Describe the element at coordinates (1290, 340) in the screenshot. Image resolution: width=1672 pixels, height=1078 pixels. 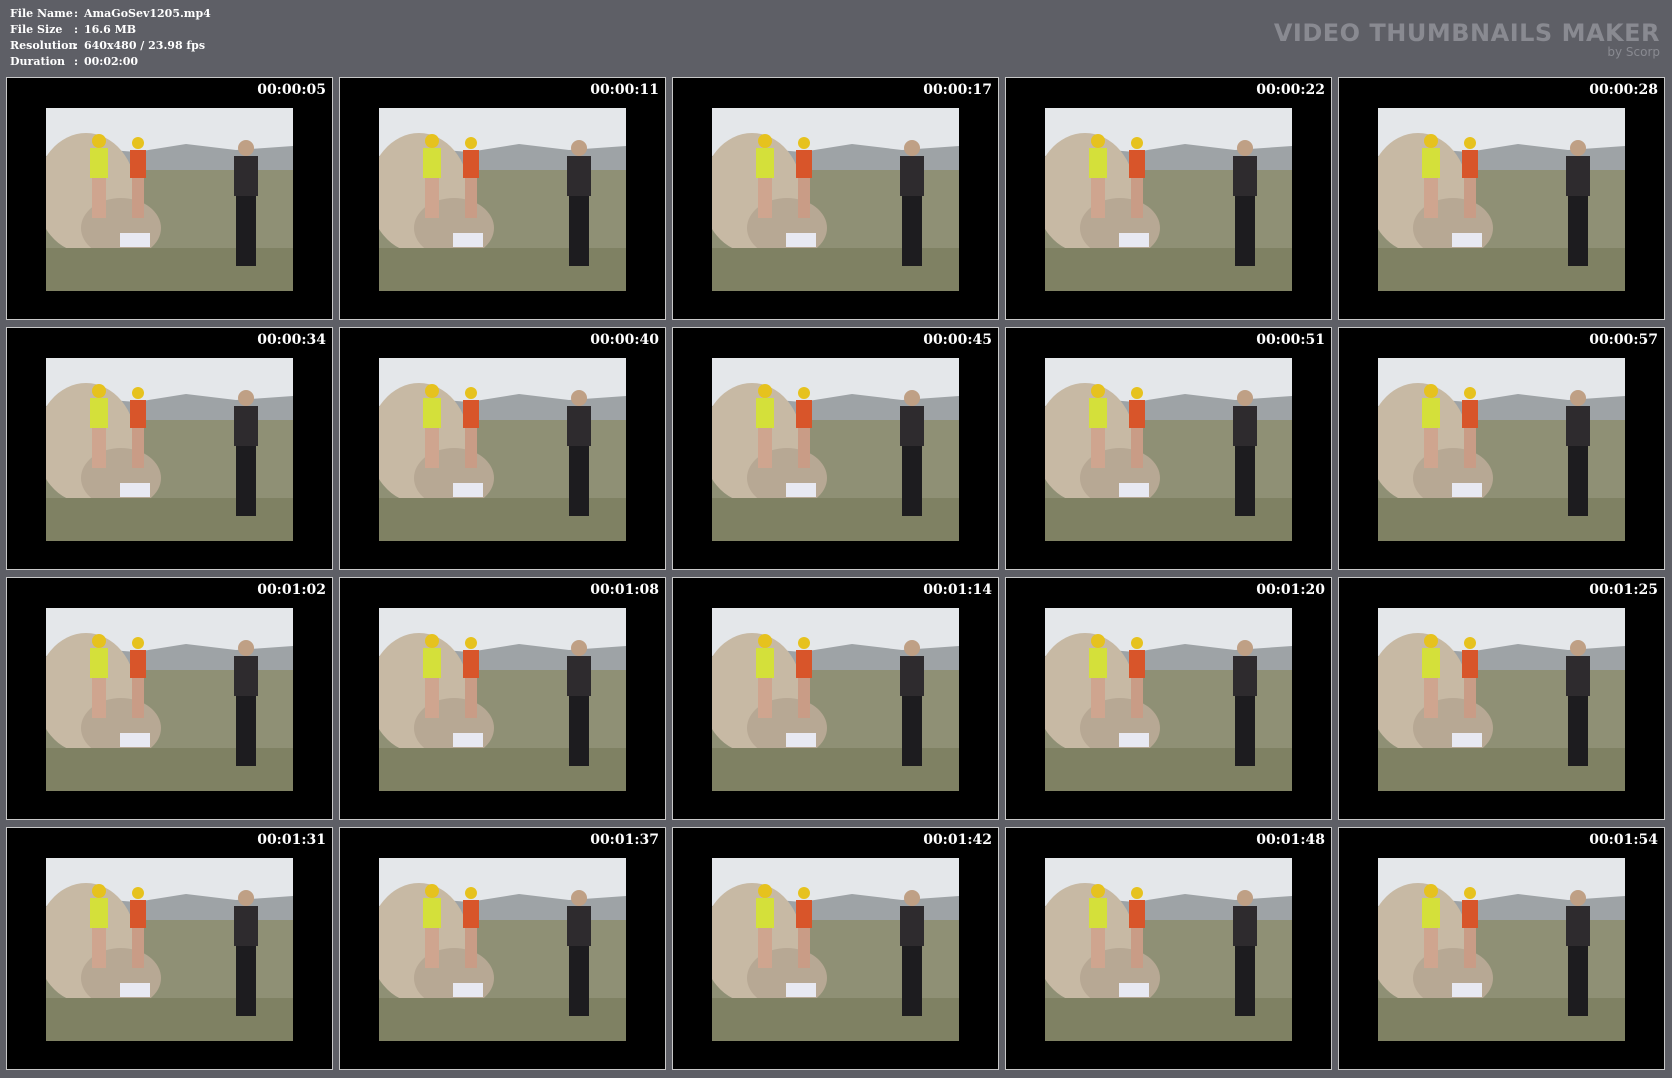
I see `timestamp-label: 00:00:51` at that location.